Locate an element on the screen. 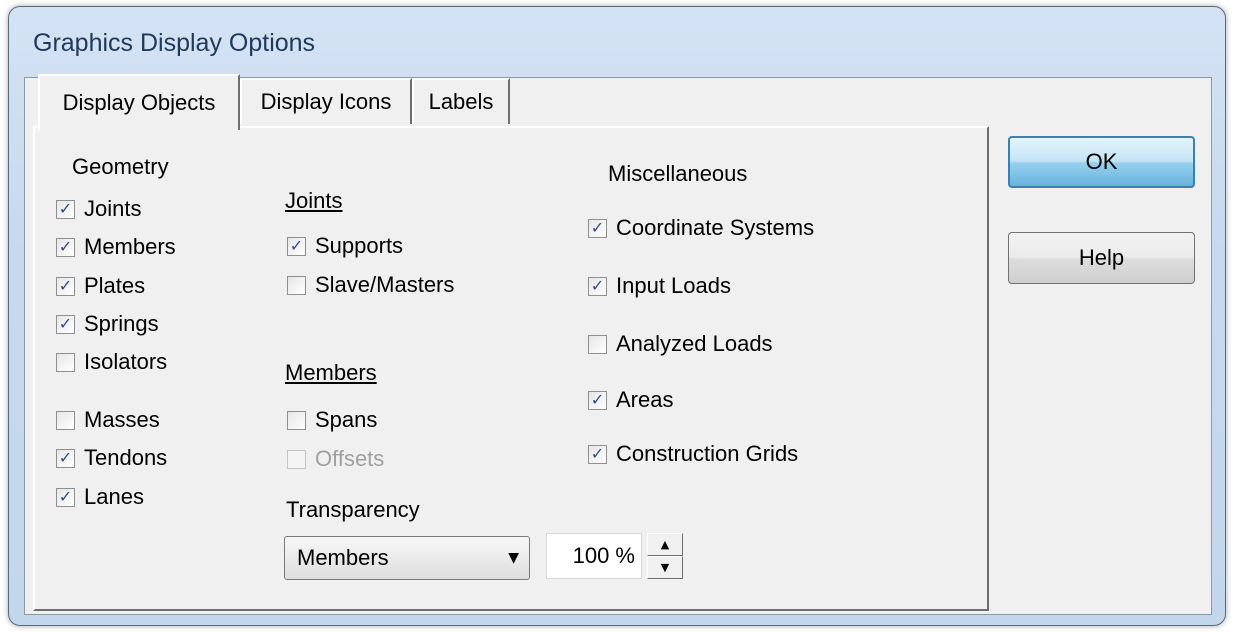 The image size is (1236, 632). chevron-down-icon: ▼ is located at coordinates (513, 558).